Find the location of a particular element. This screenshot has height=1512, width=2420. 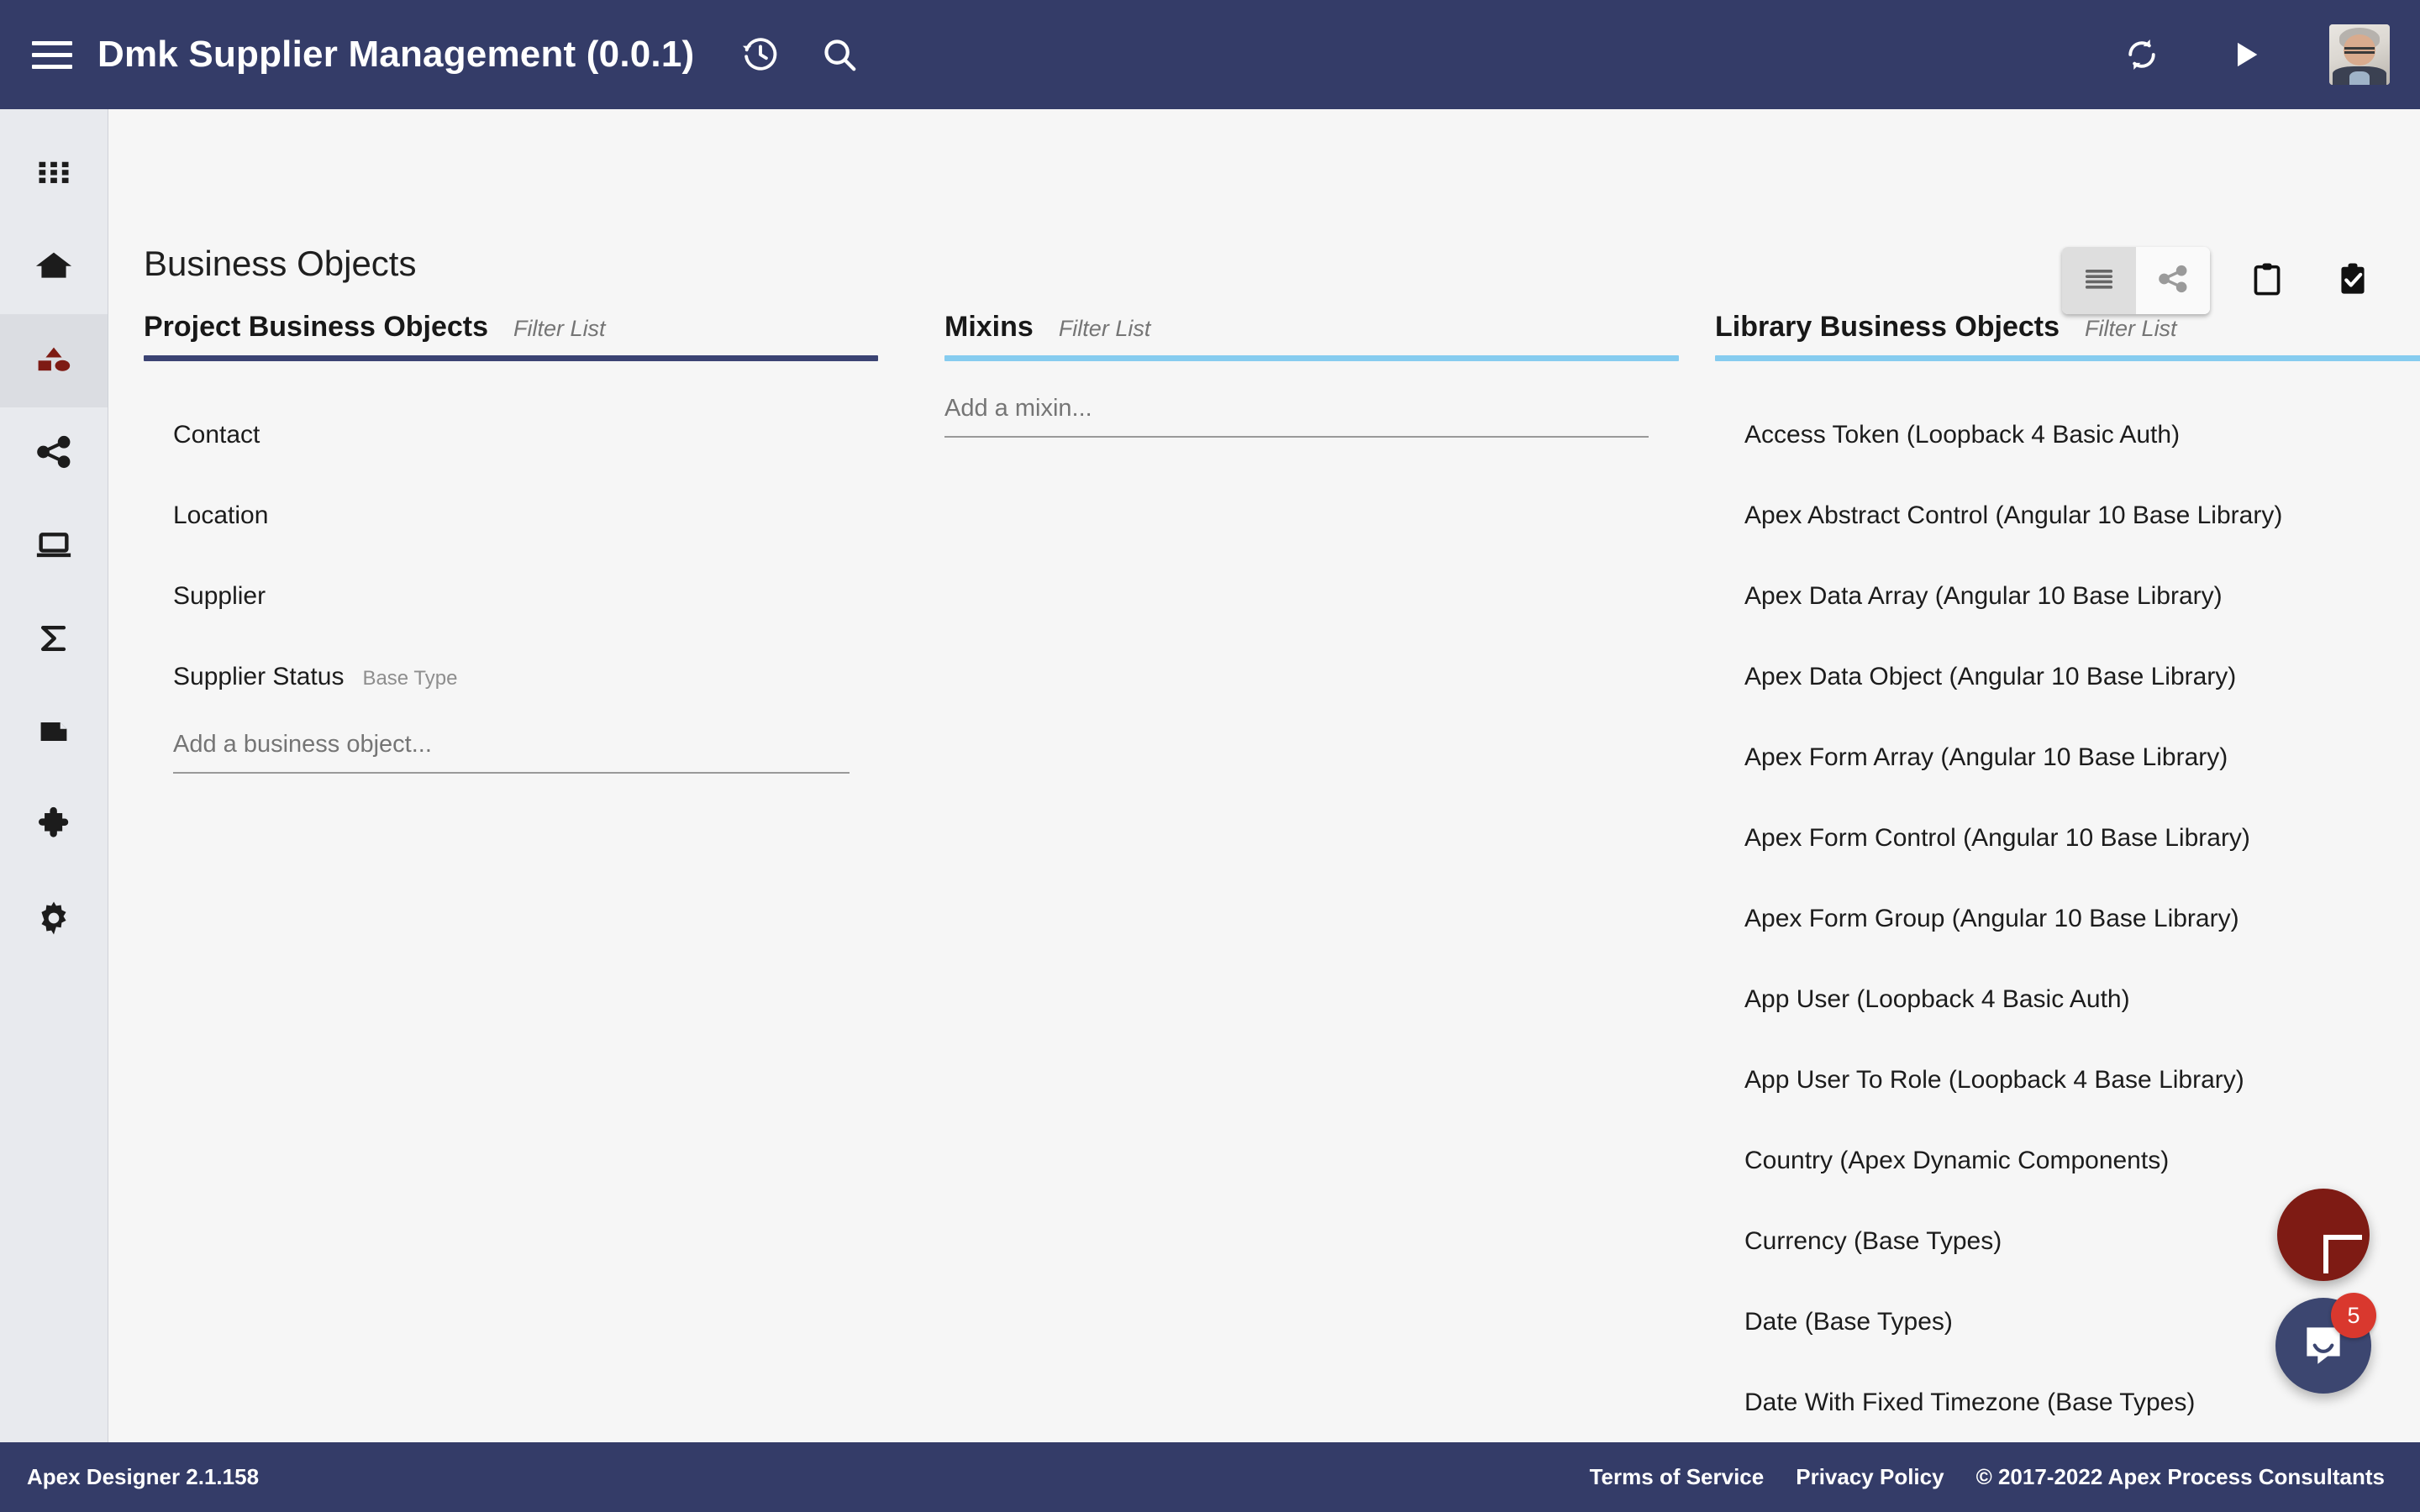

list-item: App User (Loopback 4 Basic Auth) is located at coordinates (2067, 999).